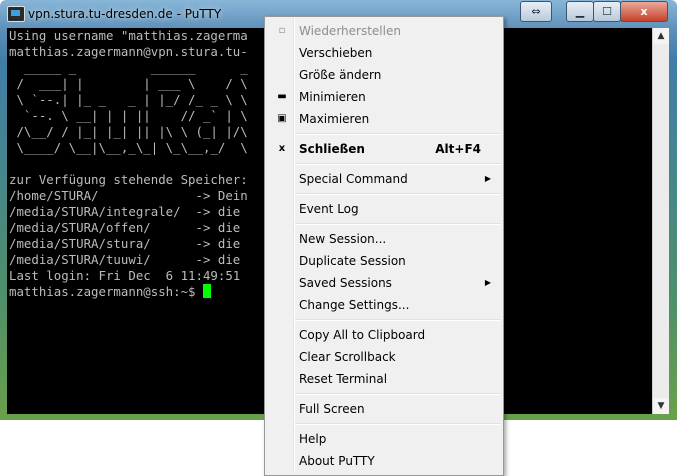  I want to click on menu-item-maximize: ▣ Maximieren, so click(384, 119).